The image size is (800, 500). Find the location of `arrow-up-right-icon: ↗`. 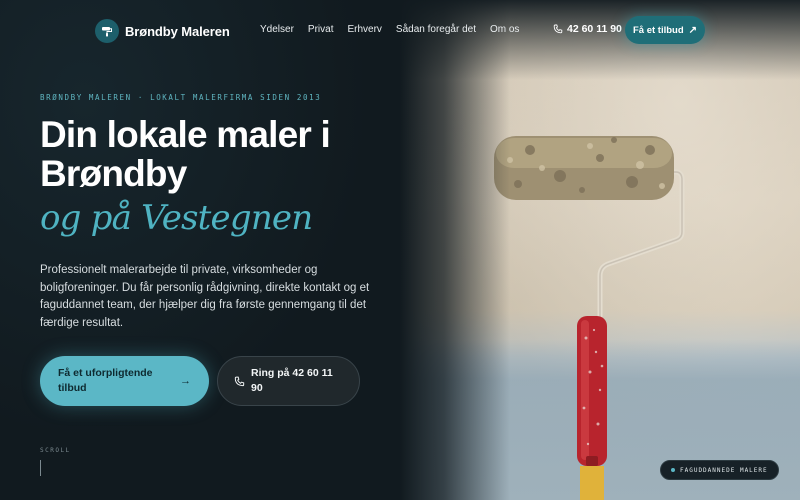

arrow-up-right-icon: ↗ is located at coordinates (693, 30).